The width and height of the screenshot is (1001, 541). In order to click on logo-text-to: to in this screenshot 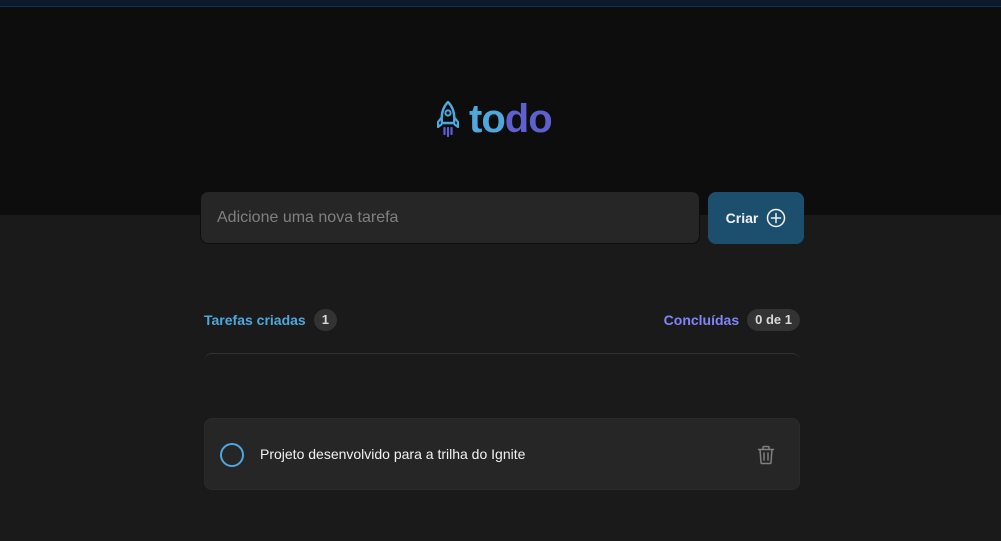, I will do `click(487, 119)`.